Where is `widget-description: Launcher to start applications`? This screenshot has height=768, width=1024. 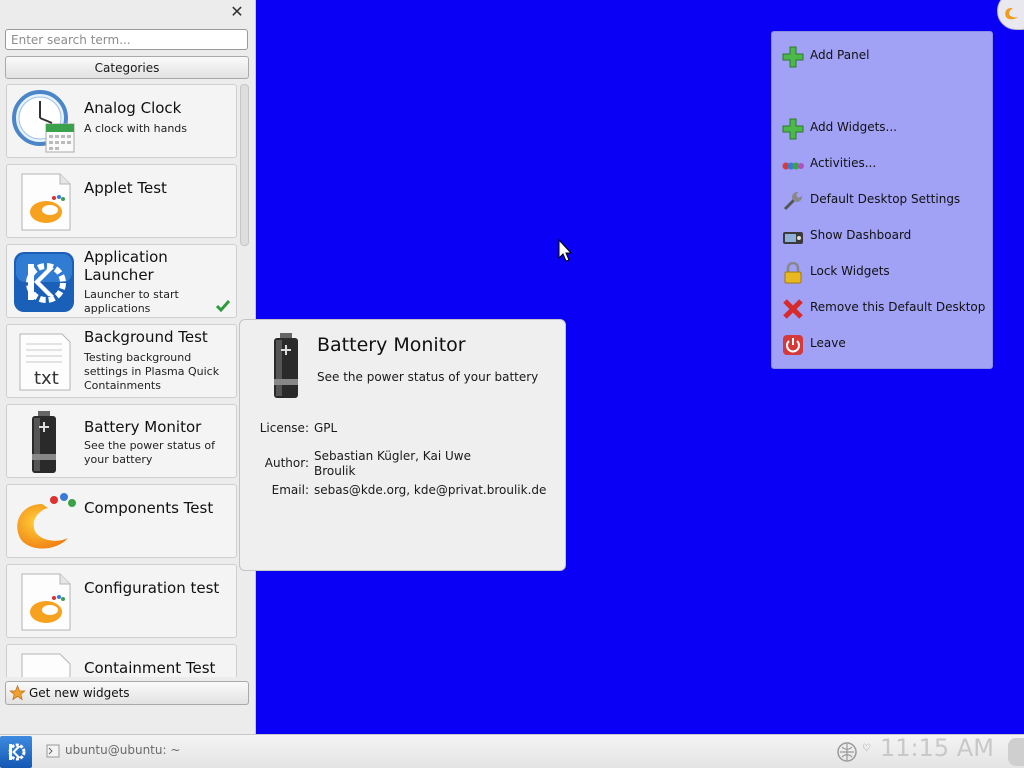
widget-description: Launcher to start applications is located at coordinates (131, 301).